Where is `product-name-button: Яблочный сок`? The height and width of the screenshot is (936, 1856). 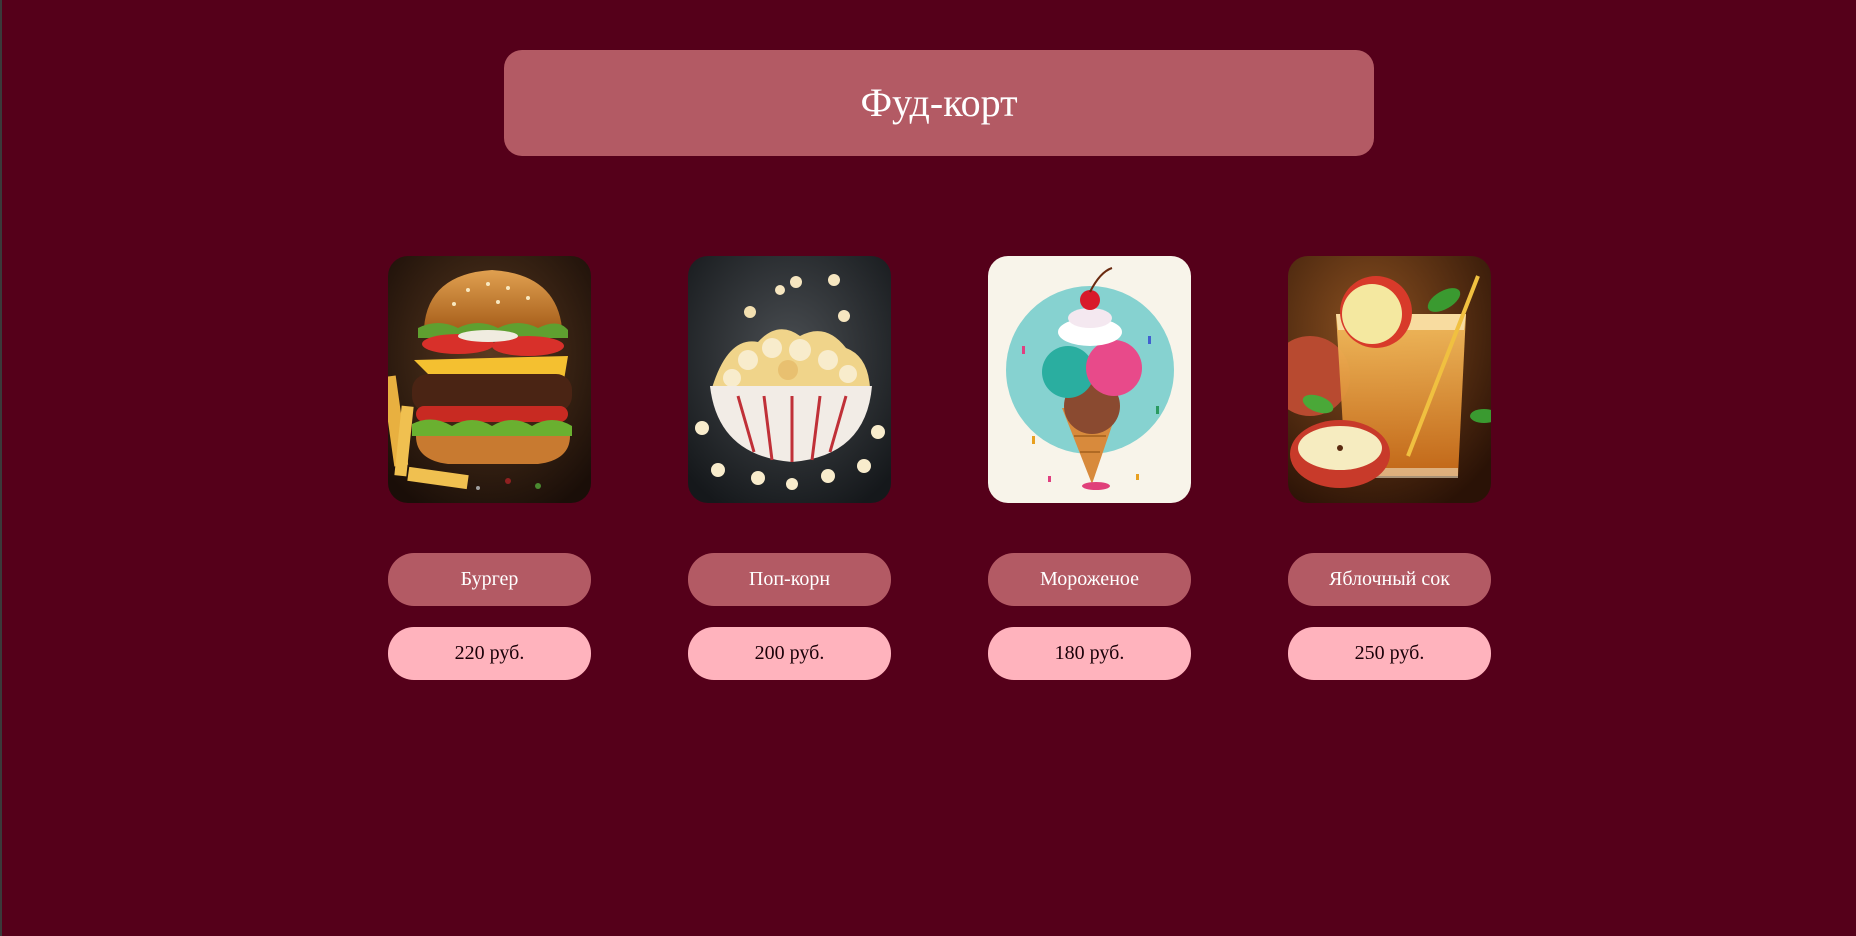 product-name-button: Яблочный сок is located at coordinates (1389, 579).